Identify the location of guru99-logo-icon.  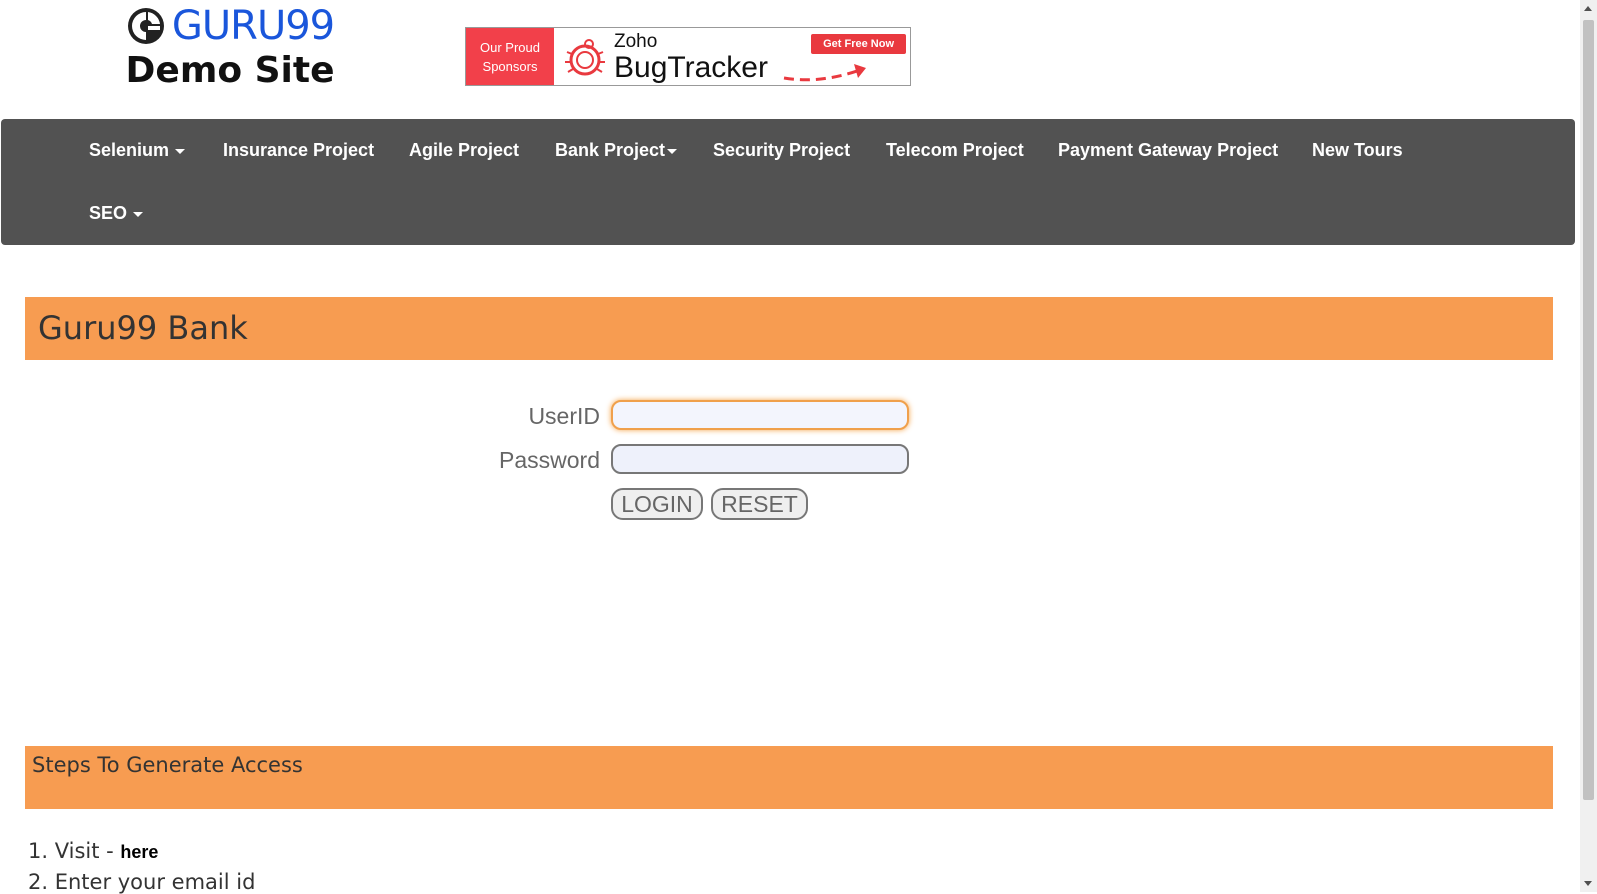
(145, 26).